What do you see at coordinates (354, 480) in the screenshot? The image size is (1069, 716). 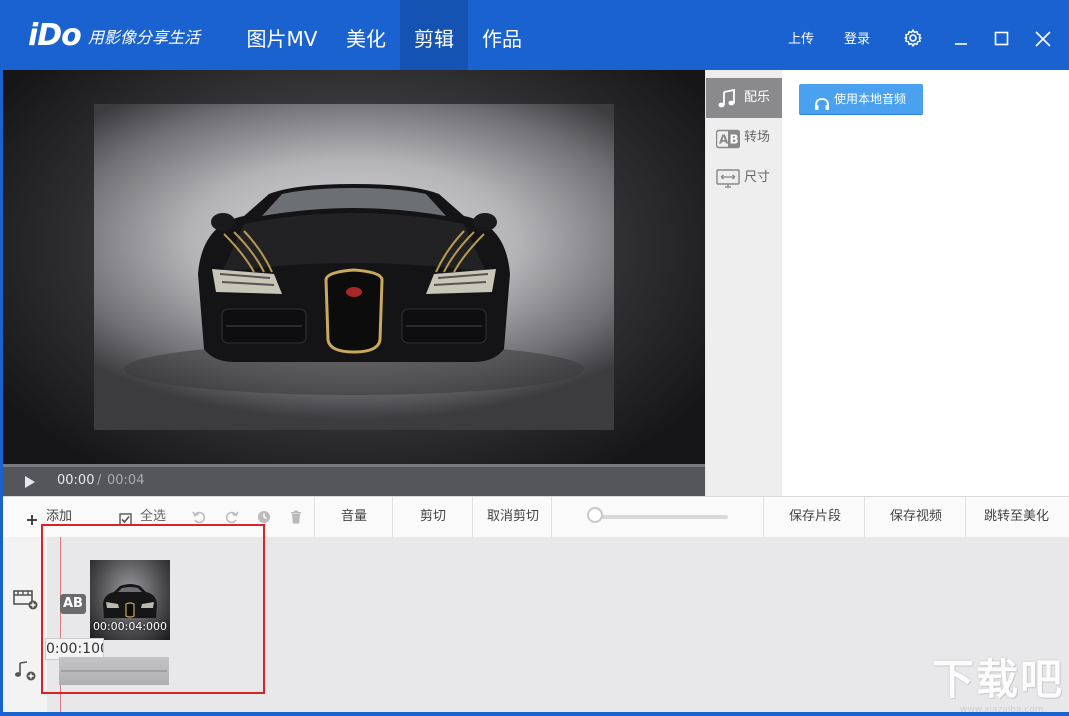 I see `player-controls: 00:00 / 00:04` at bounding box center [354, 480].